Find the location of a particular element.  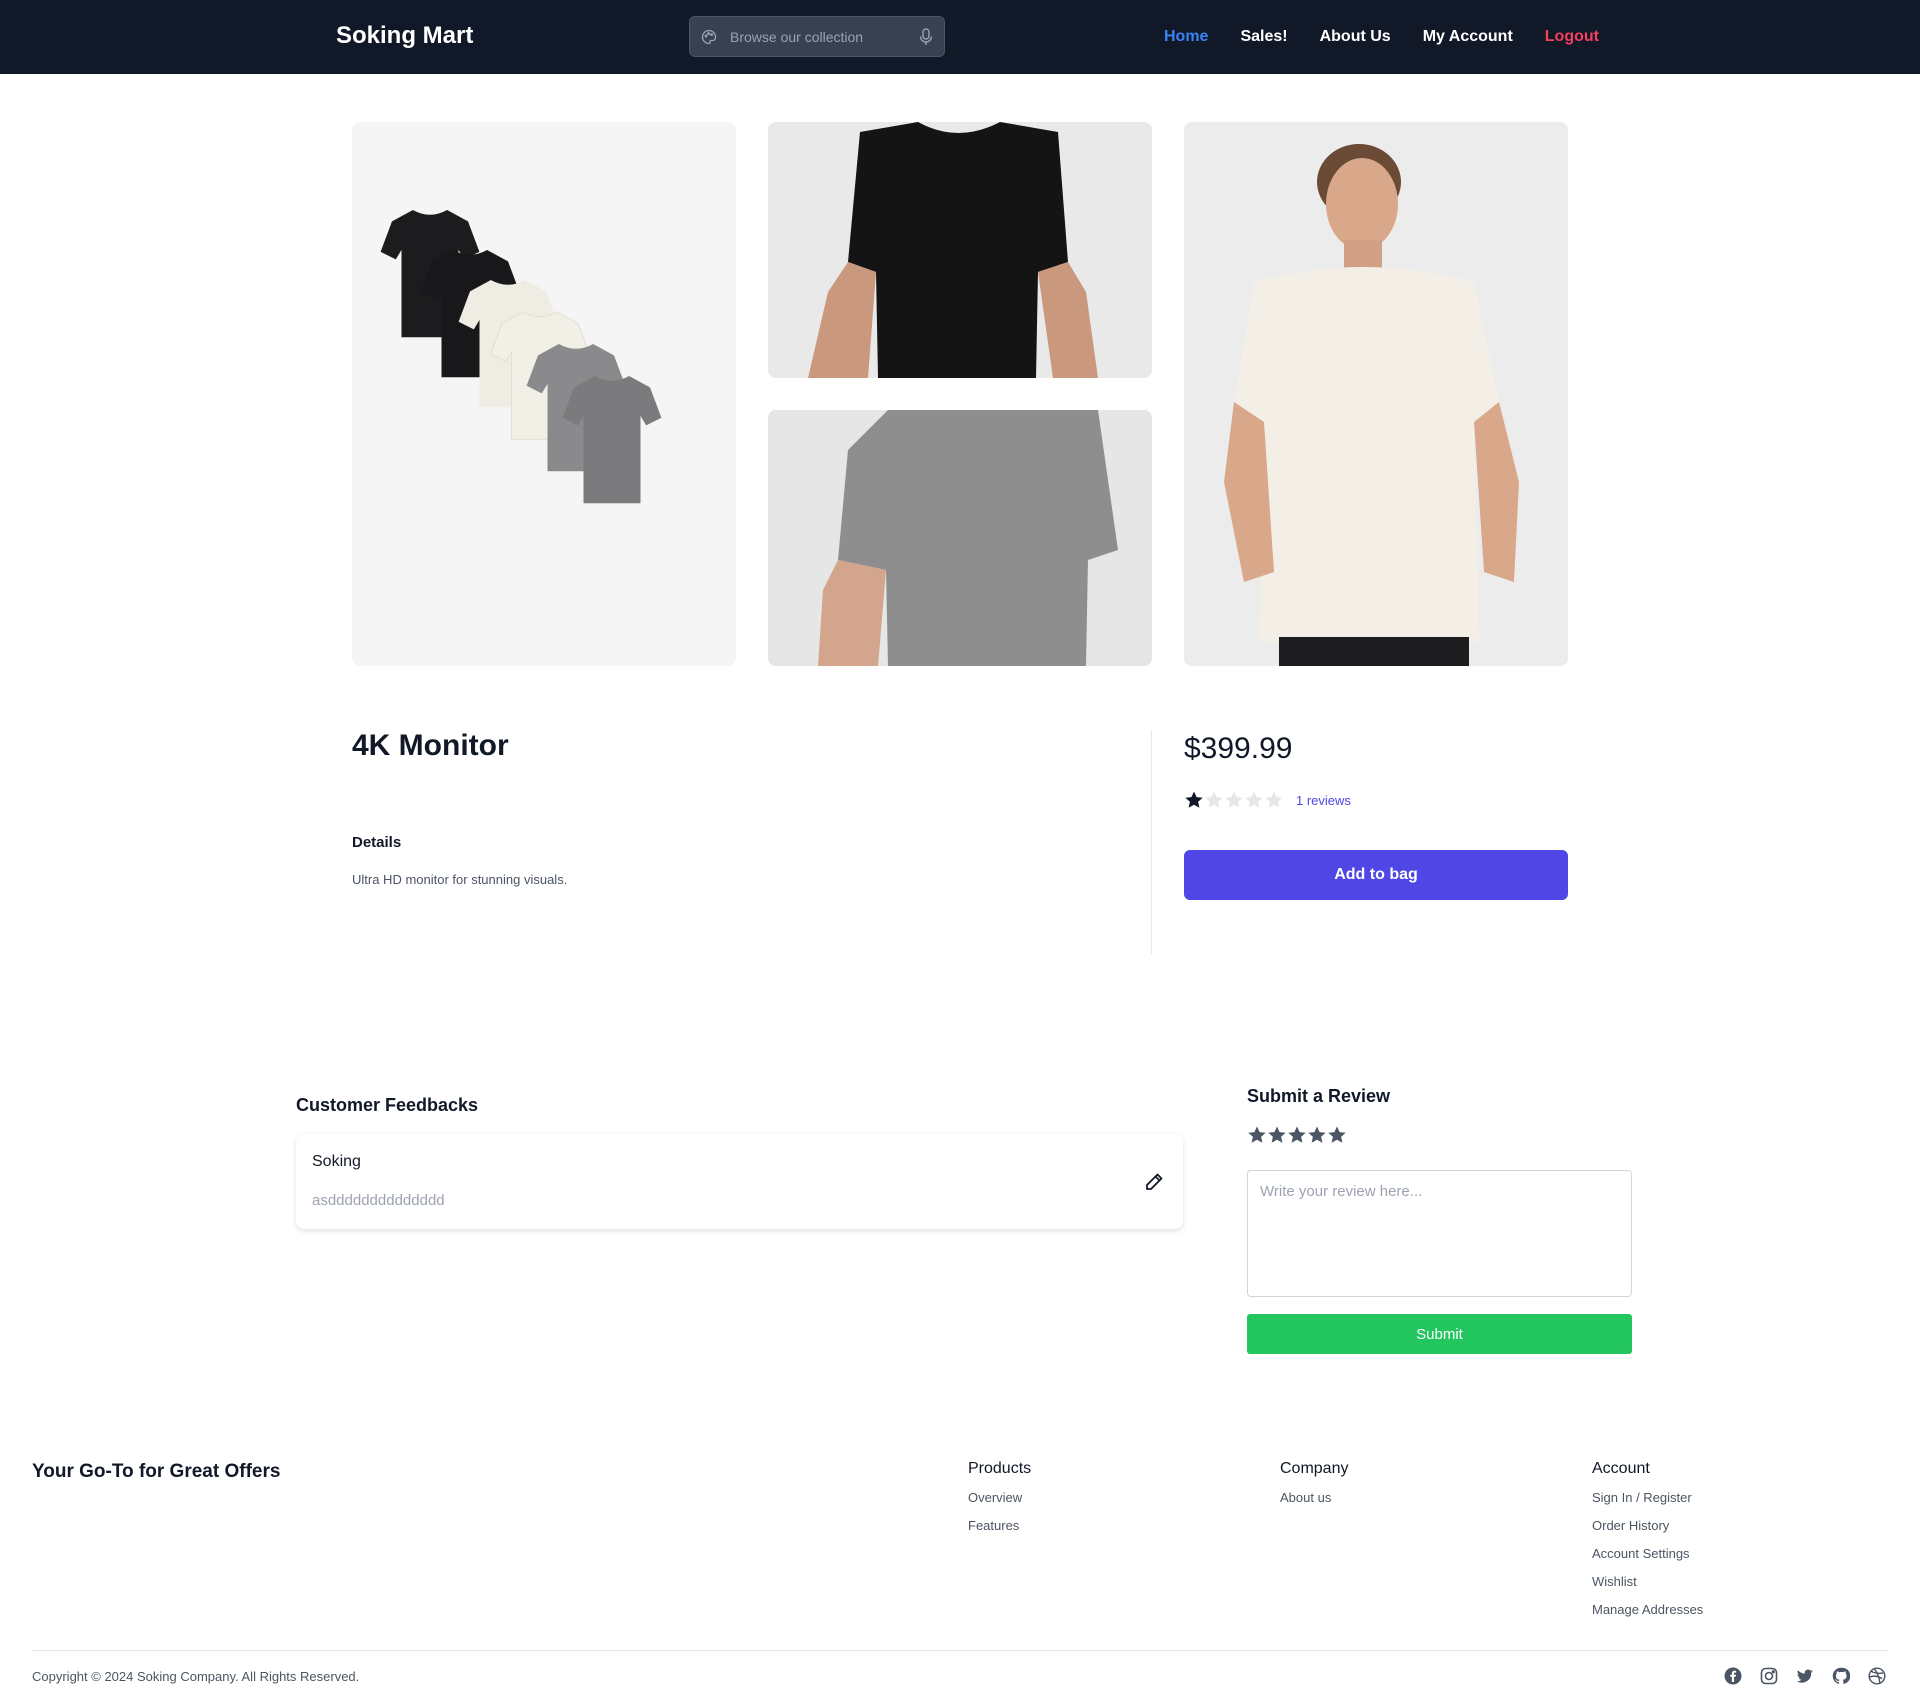

facebook-icon is located at coordinates (1733, 1676).